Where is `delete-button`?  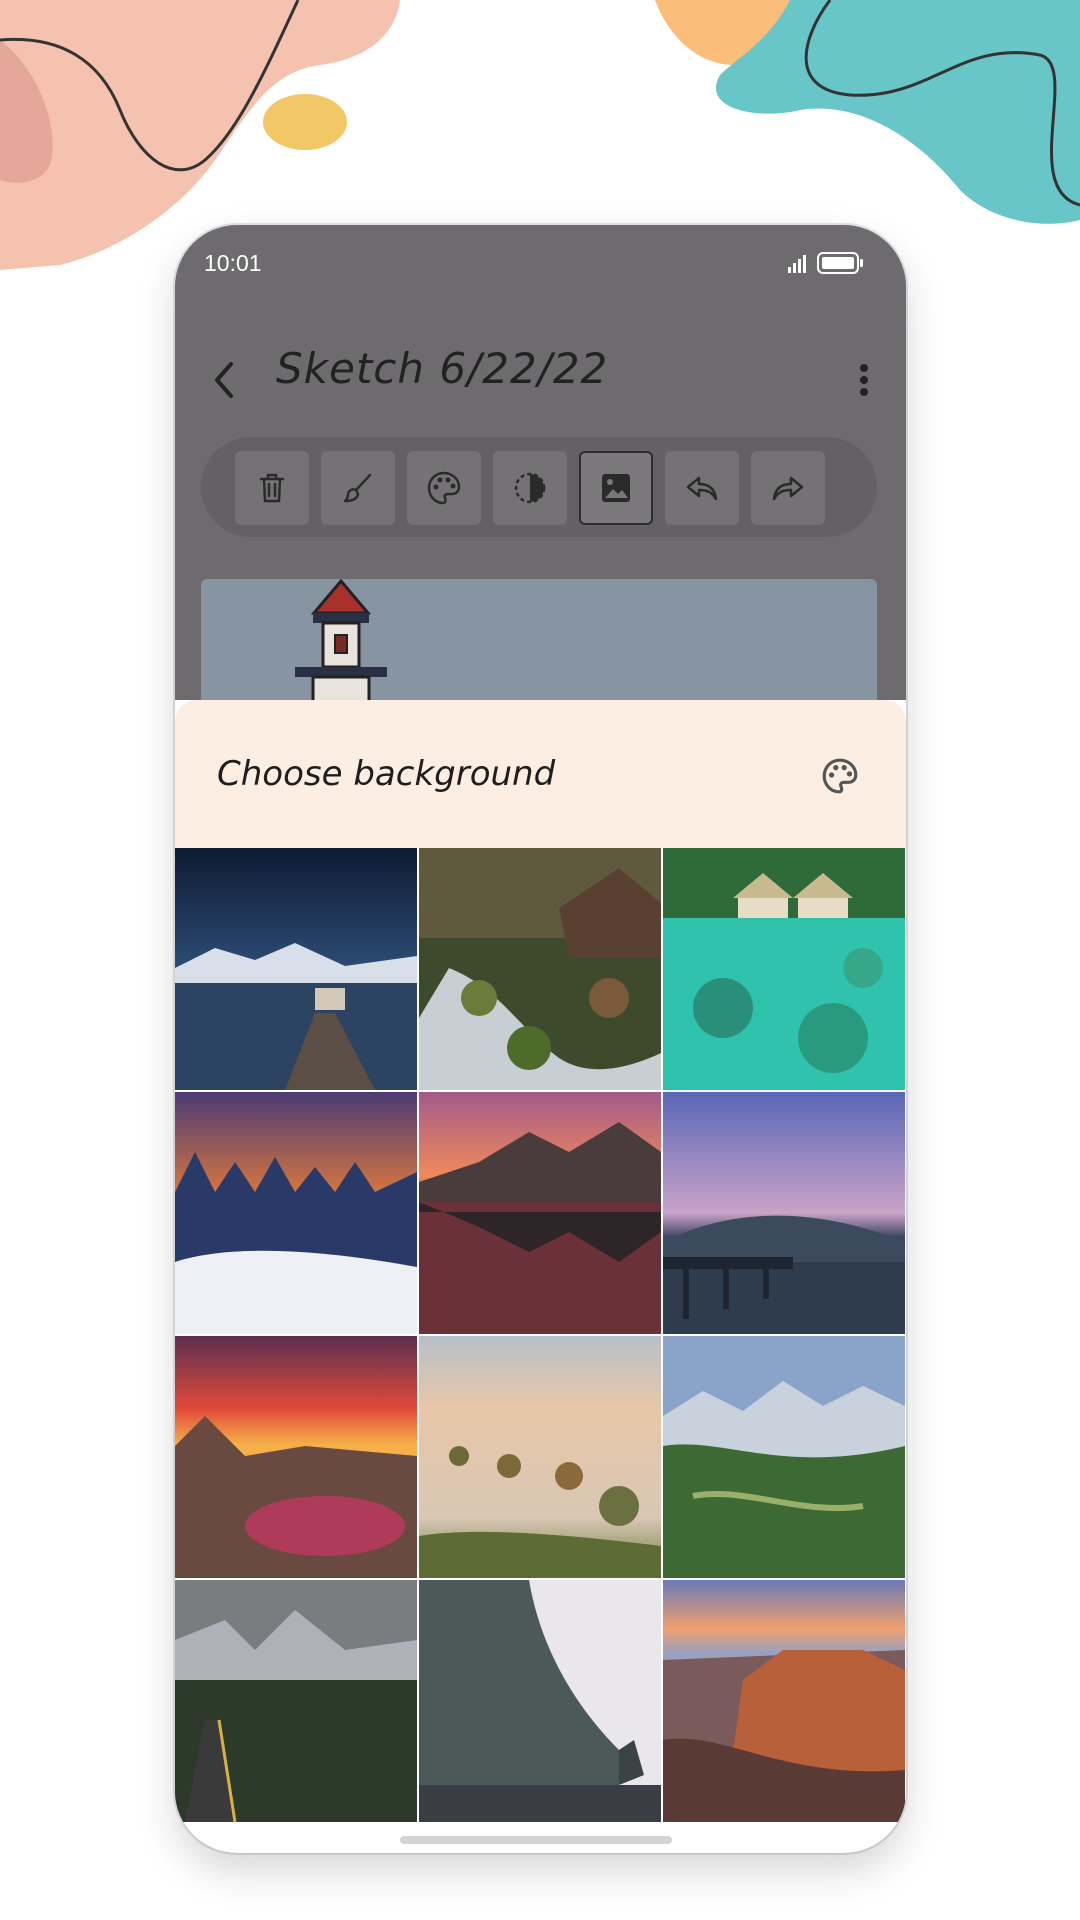
delete-button is located at coordinates (272, 488).